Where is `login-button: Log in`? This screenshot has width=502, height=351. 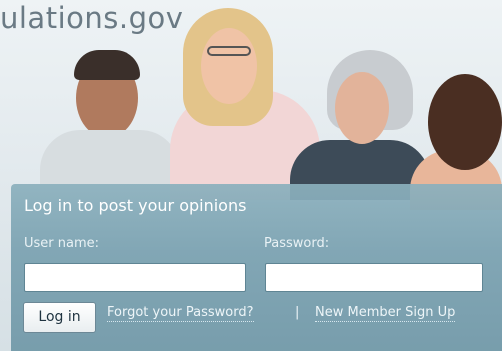
login-button: Log in is located at coordinates (59, 317).